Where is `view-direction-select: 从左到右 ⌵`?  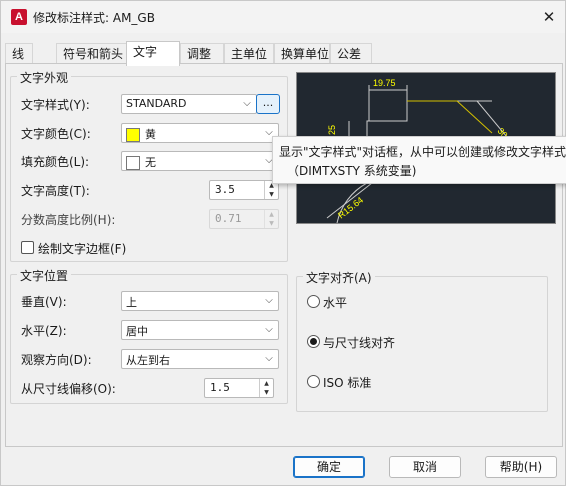
view-direction-select: 从左到右 ⌵ is located at coordinates (200, 359).